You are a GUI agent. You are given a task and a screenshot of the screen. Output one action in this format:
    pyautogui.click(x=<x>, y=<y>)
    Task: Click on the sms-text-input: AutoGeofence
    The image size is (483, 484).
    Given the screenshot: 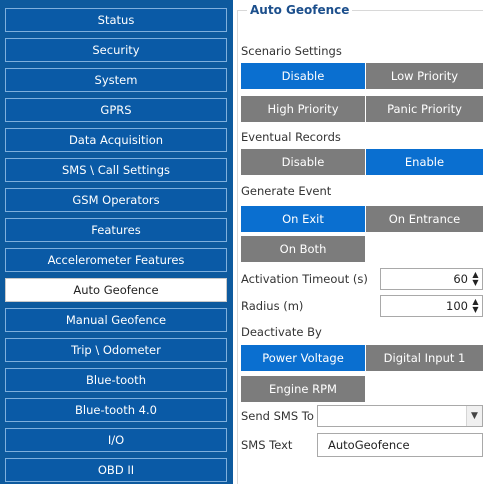 What is the action you would take?
    pyautogui.click(x=400, y=445)
    